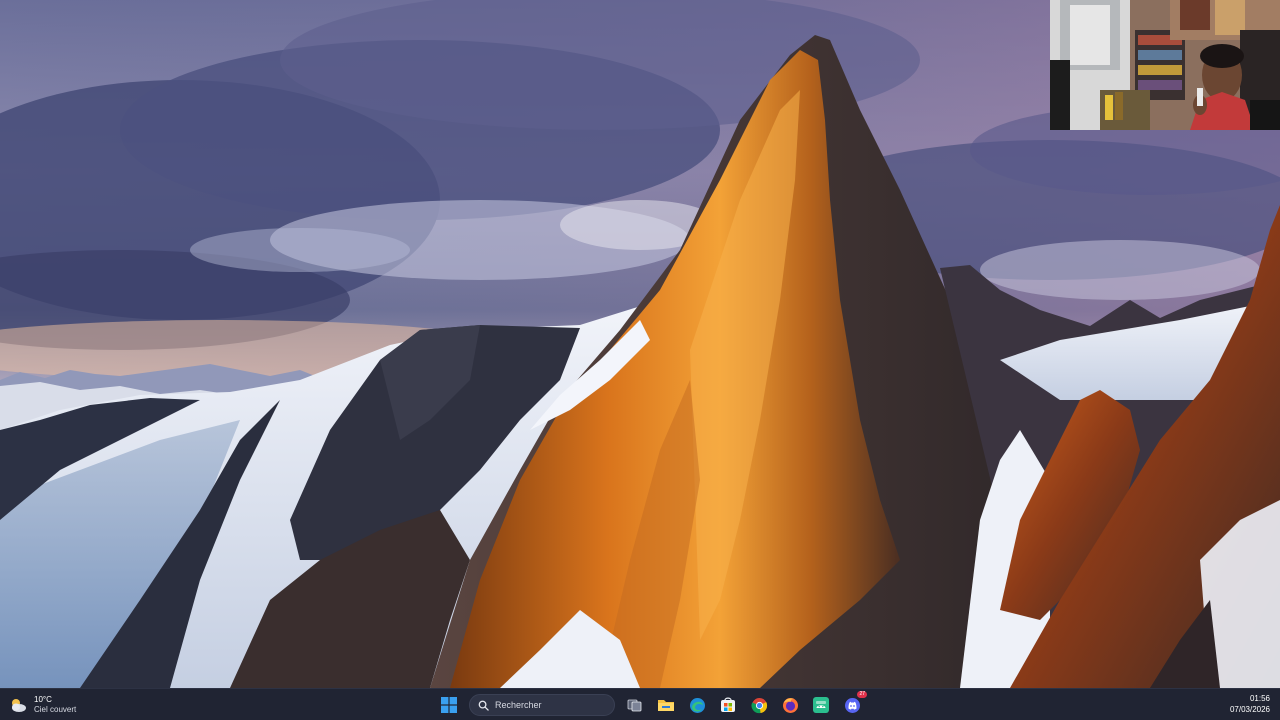 This screenshot has height=720, width=1280. What do you see at coordinates (652, 704) in the screenshot?
I see `taskbar-apps: Rechercher 27` at bounding box center [652, 704].